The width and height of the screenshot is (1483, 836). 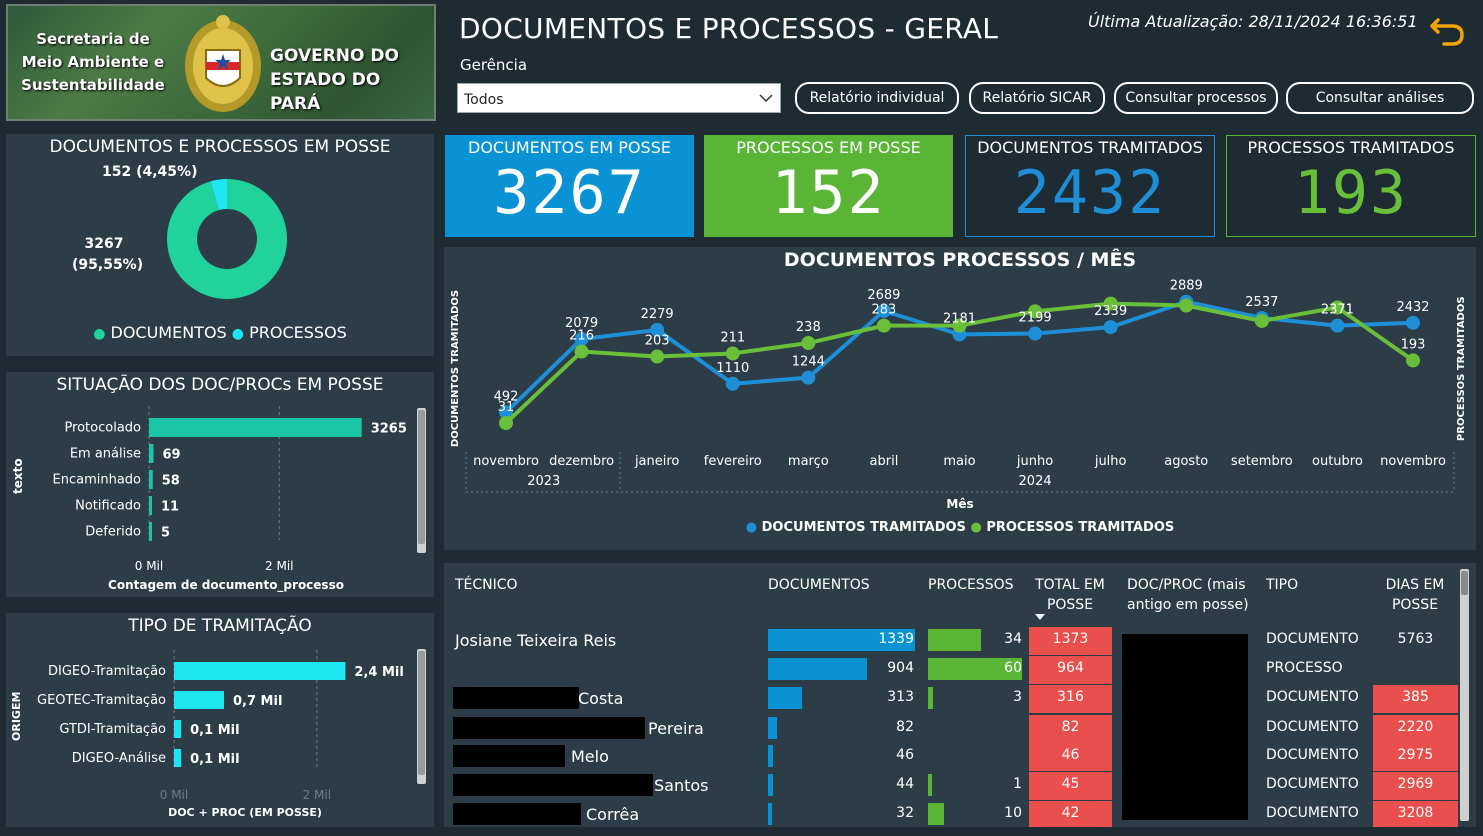 I want to click on documentos-value: 82, so click(x=905, y=727).